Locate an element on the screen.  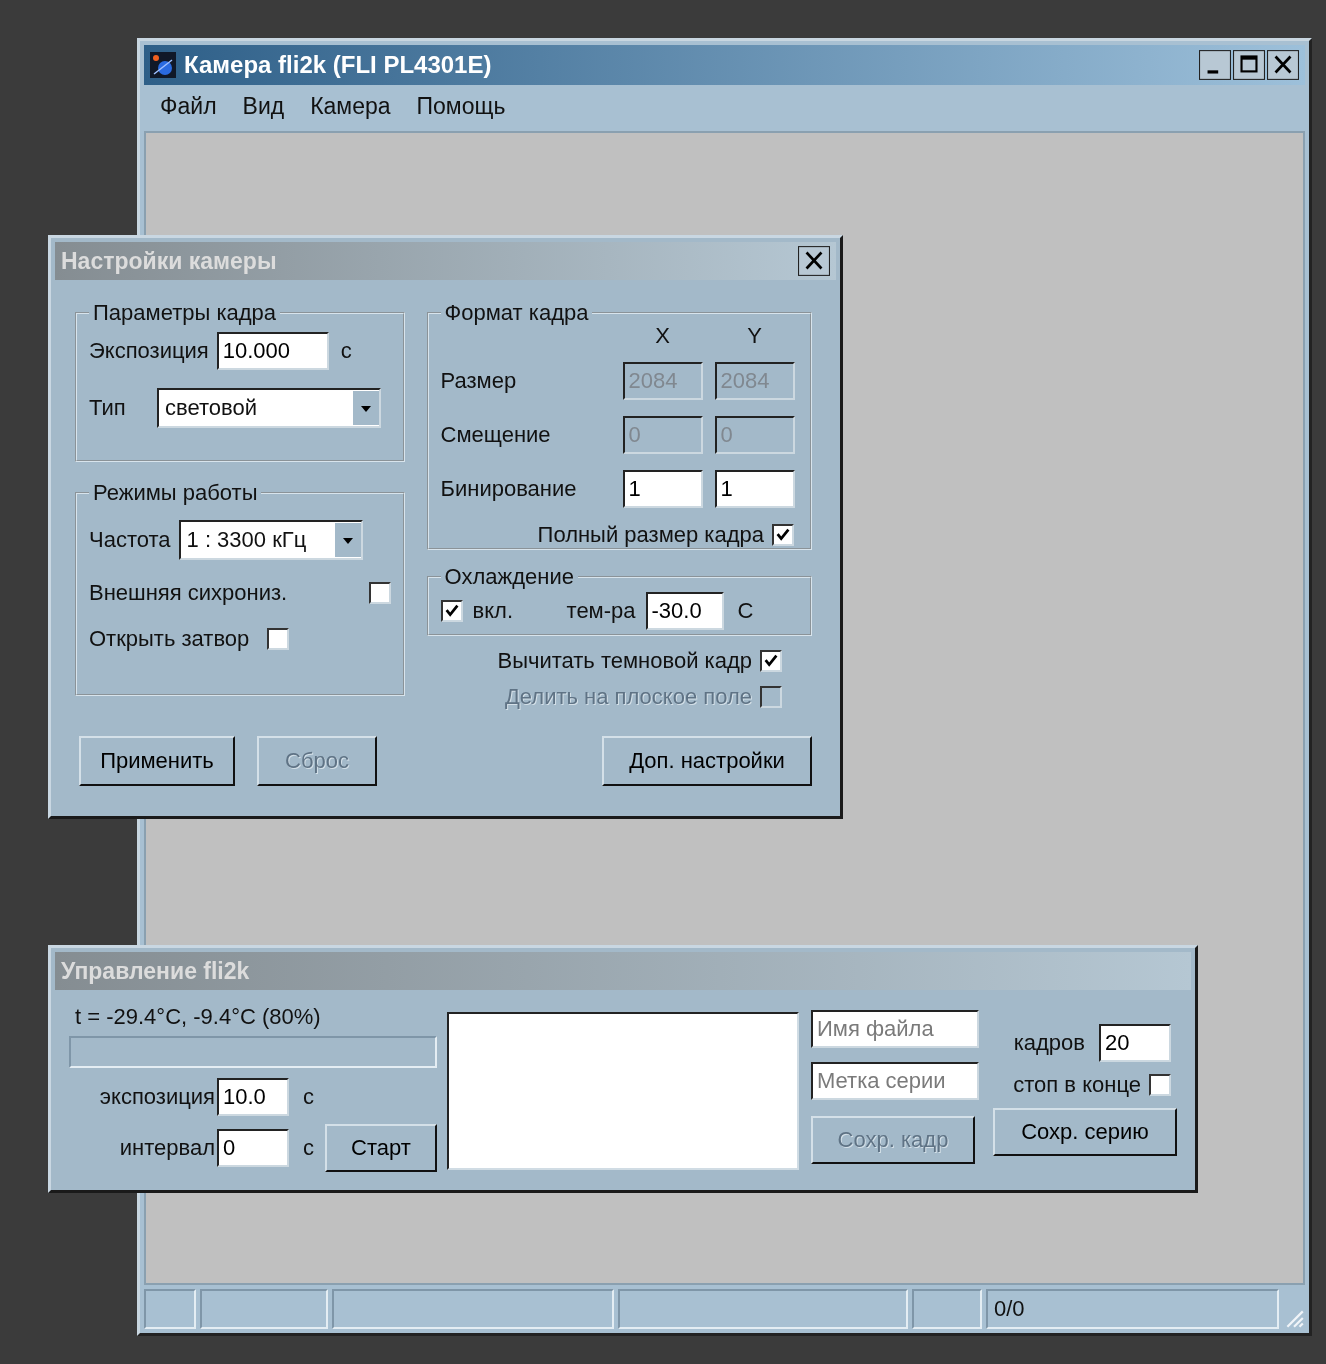
column-header: Y is located at coordinates (754, 336).